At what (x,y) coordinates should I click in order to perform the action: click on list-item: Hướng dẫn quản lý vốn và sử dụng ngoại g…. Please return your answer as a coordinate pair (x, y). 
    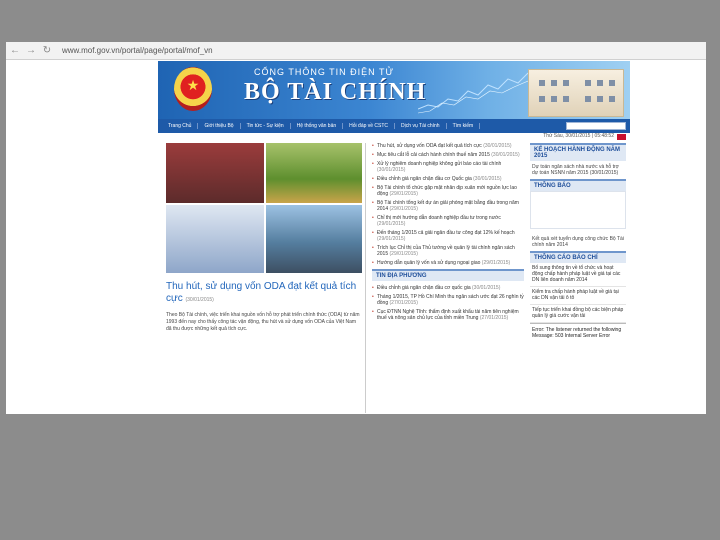
    Looking at the image, I should click on (448, 263).